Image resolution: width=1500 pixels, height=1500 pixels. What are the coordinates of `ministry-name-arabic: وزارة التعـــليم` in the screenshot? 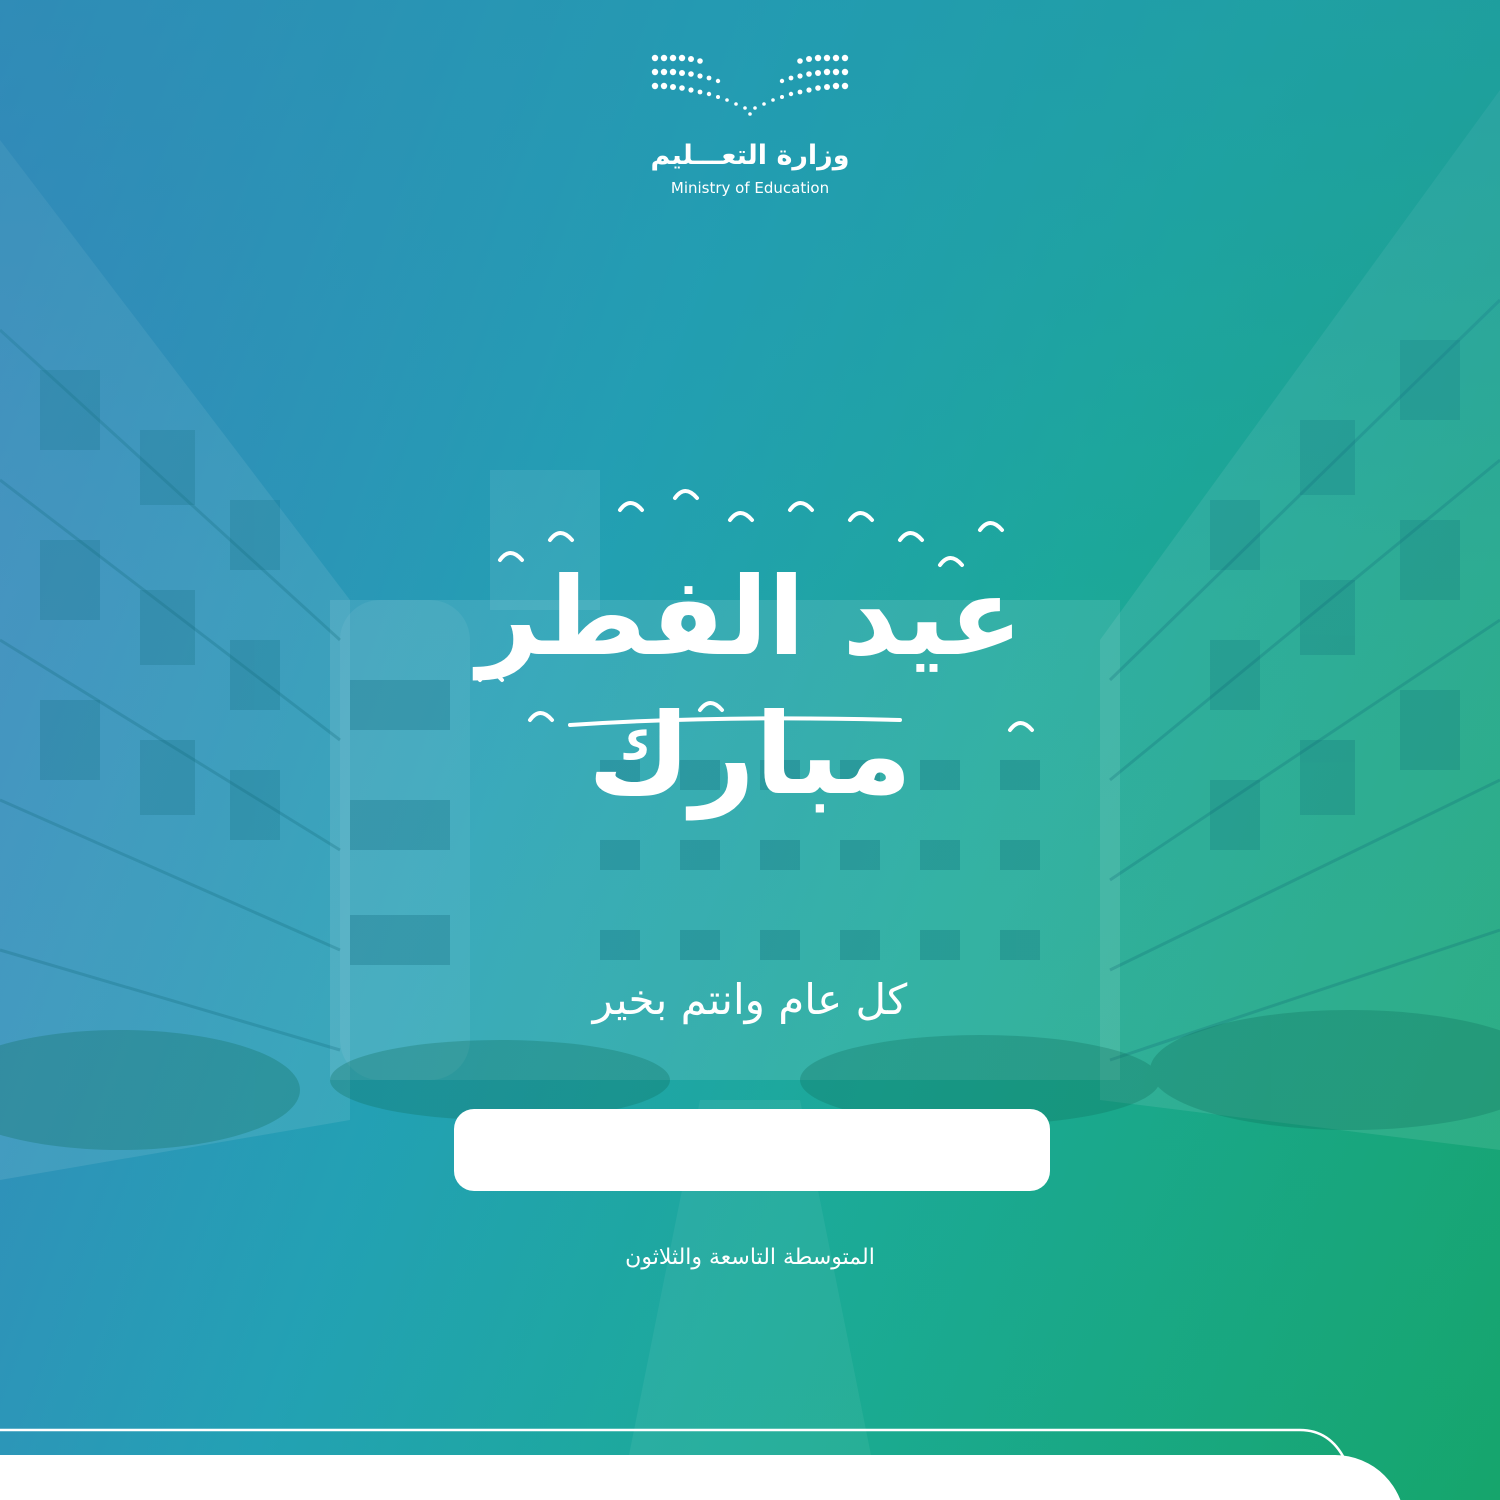 It's located at (750, 155).